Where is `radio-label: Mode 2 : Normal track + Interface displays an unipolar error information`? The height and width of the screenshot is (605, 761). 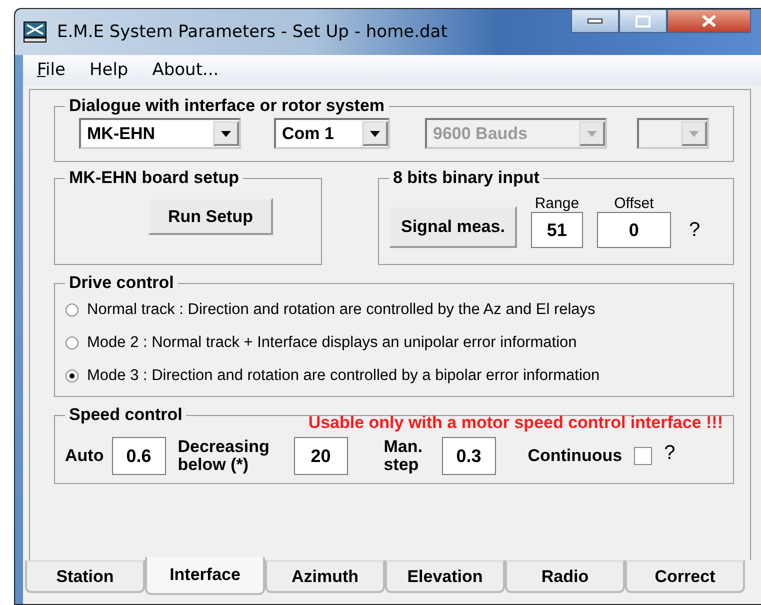 radio-label: Mode 2 : Normal track + Interface displays an unipolar error information is located at coordinates (332, 343).